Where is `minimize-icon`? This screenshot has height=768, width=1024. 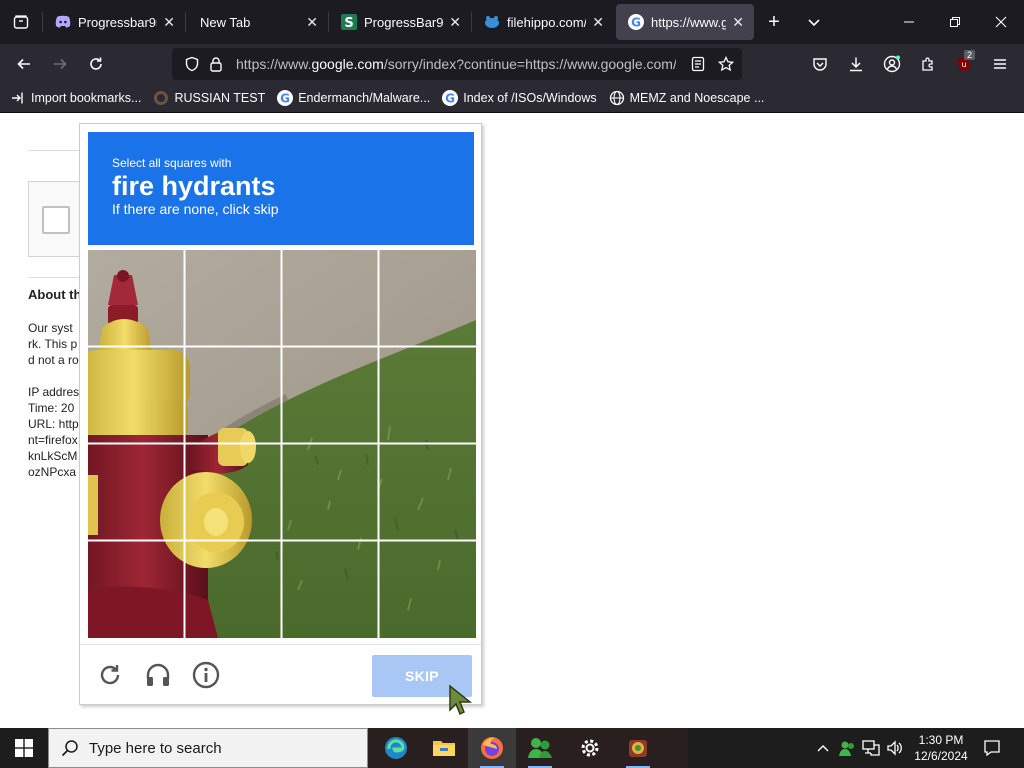
minimize-icon is located at coordinates (909, 22).